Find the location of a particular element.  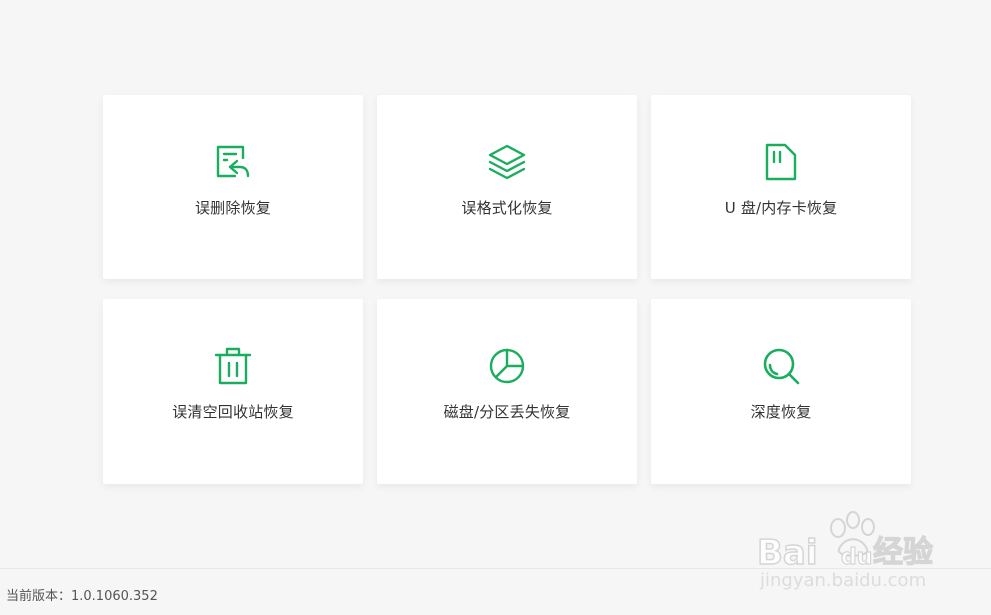

card-deep-recovery: 深度恢复 is located at coordinates (781, 391).